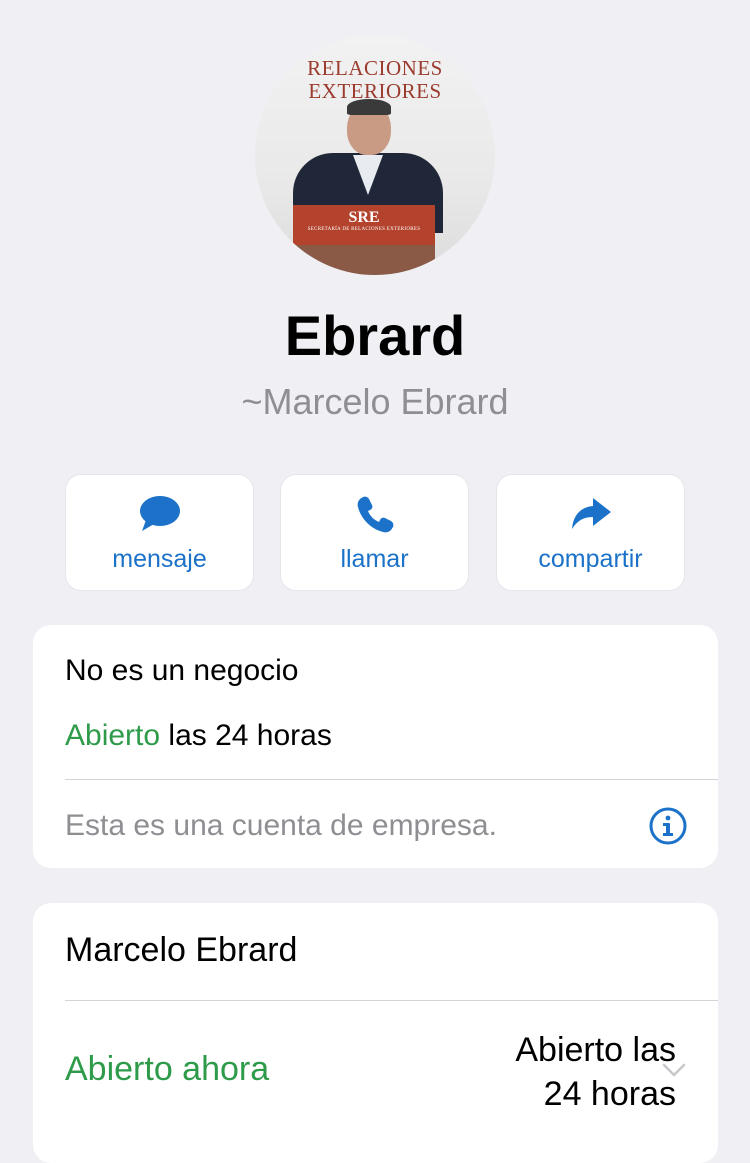 The width and height of the screenshot is (750, 1163). Describe the element at coordinates (609, 1094) in the screenshot. I see `hours-summary-line2: 24 horas` at that location.